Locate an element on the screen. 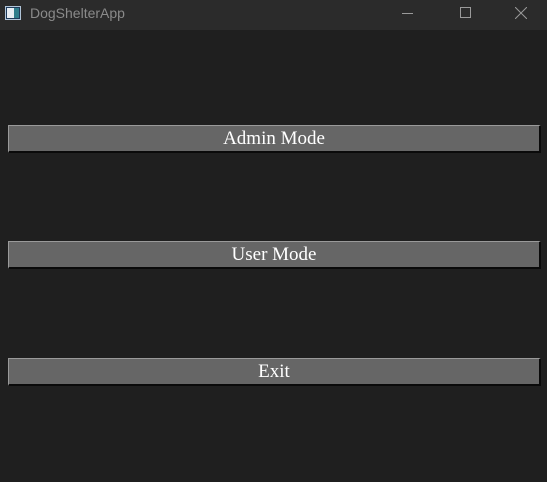  close-button is located at coordinates (521, 15).